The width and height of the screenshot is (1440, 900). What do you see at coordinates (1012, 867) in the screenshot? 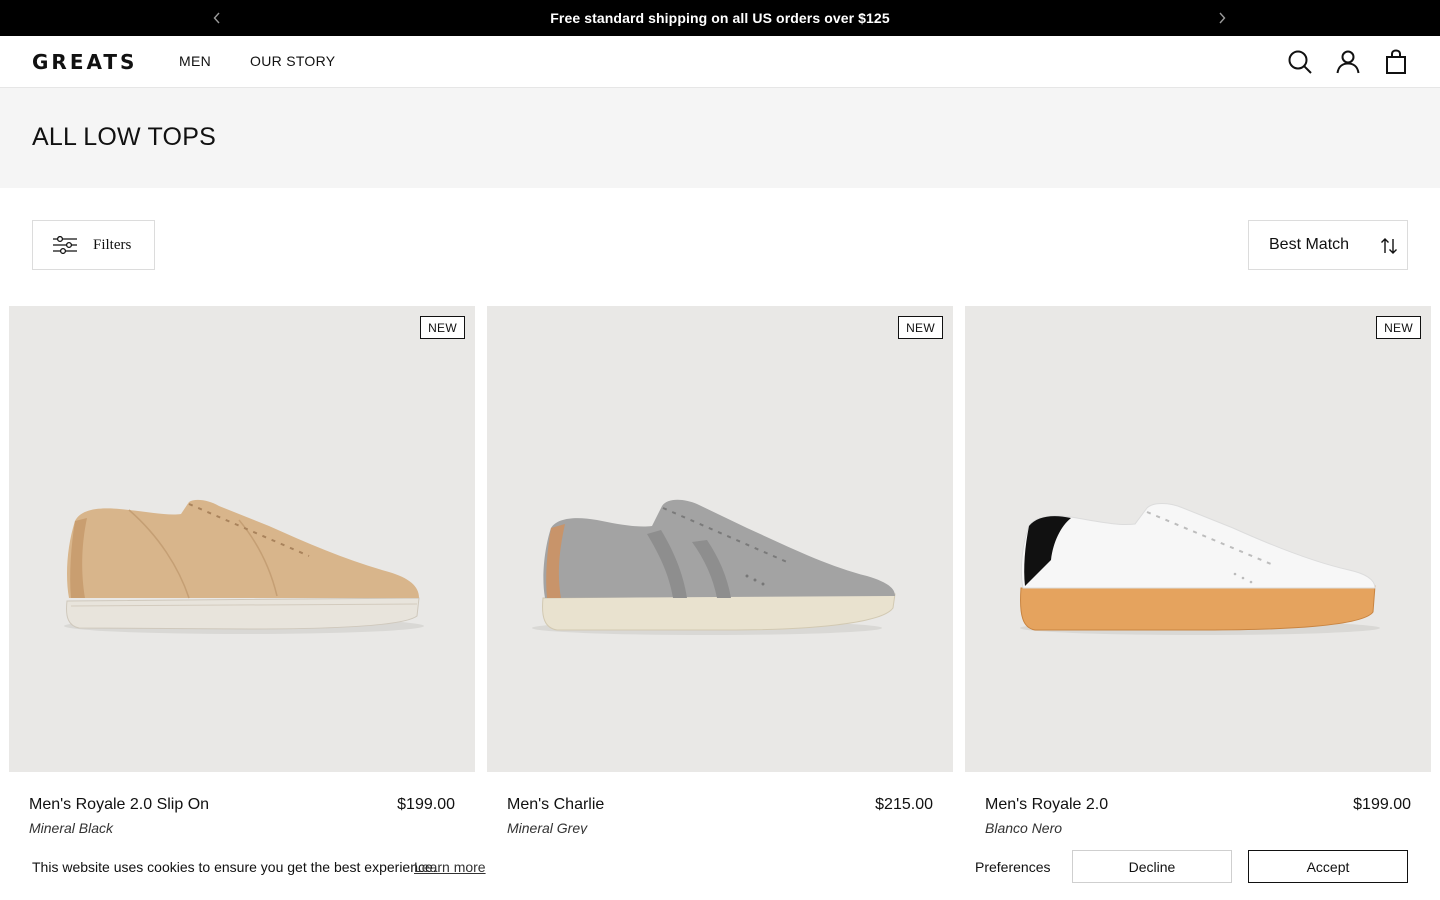
I see `preferences-button: Preferences` at bounding box center [1012, 867].